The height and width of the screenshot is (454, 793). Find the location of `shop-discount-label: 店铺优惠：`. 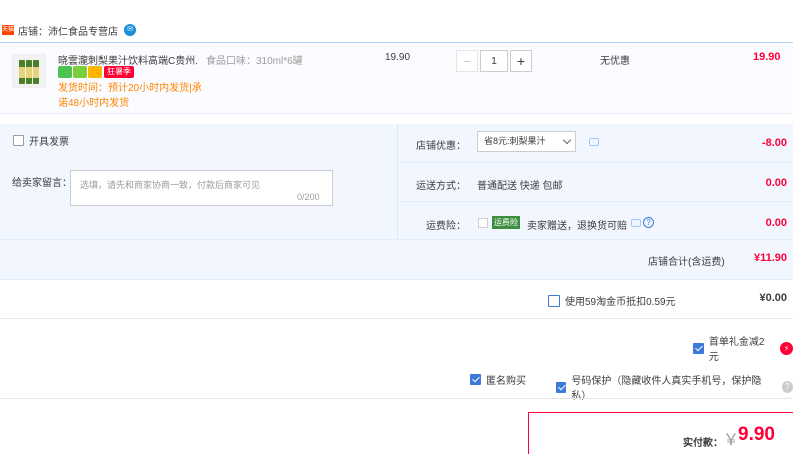

shop-discount-label: 店铺优惠： is located at coordinates (441, 146).